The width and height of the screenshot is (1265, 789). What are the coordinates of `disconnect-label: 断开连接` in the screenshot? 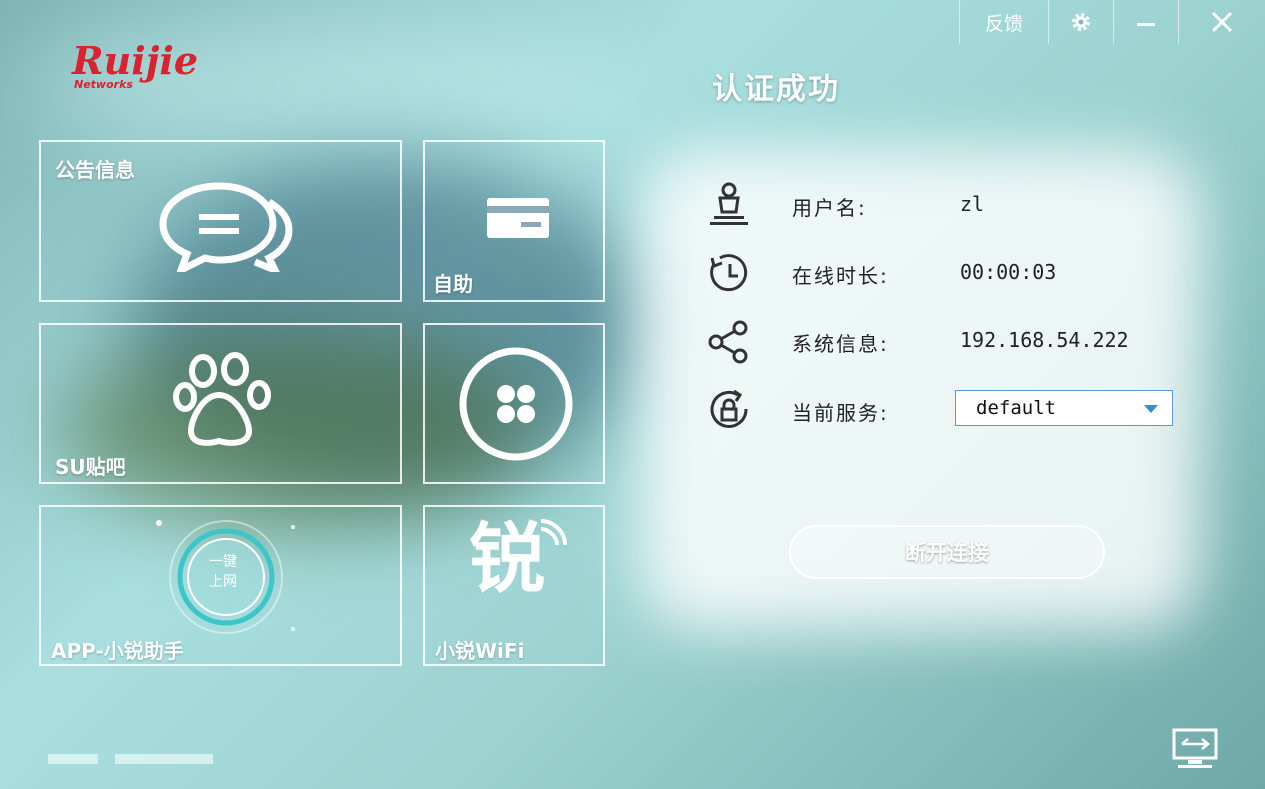 It's located at (947, 553).